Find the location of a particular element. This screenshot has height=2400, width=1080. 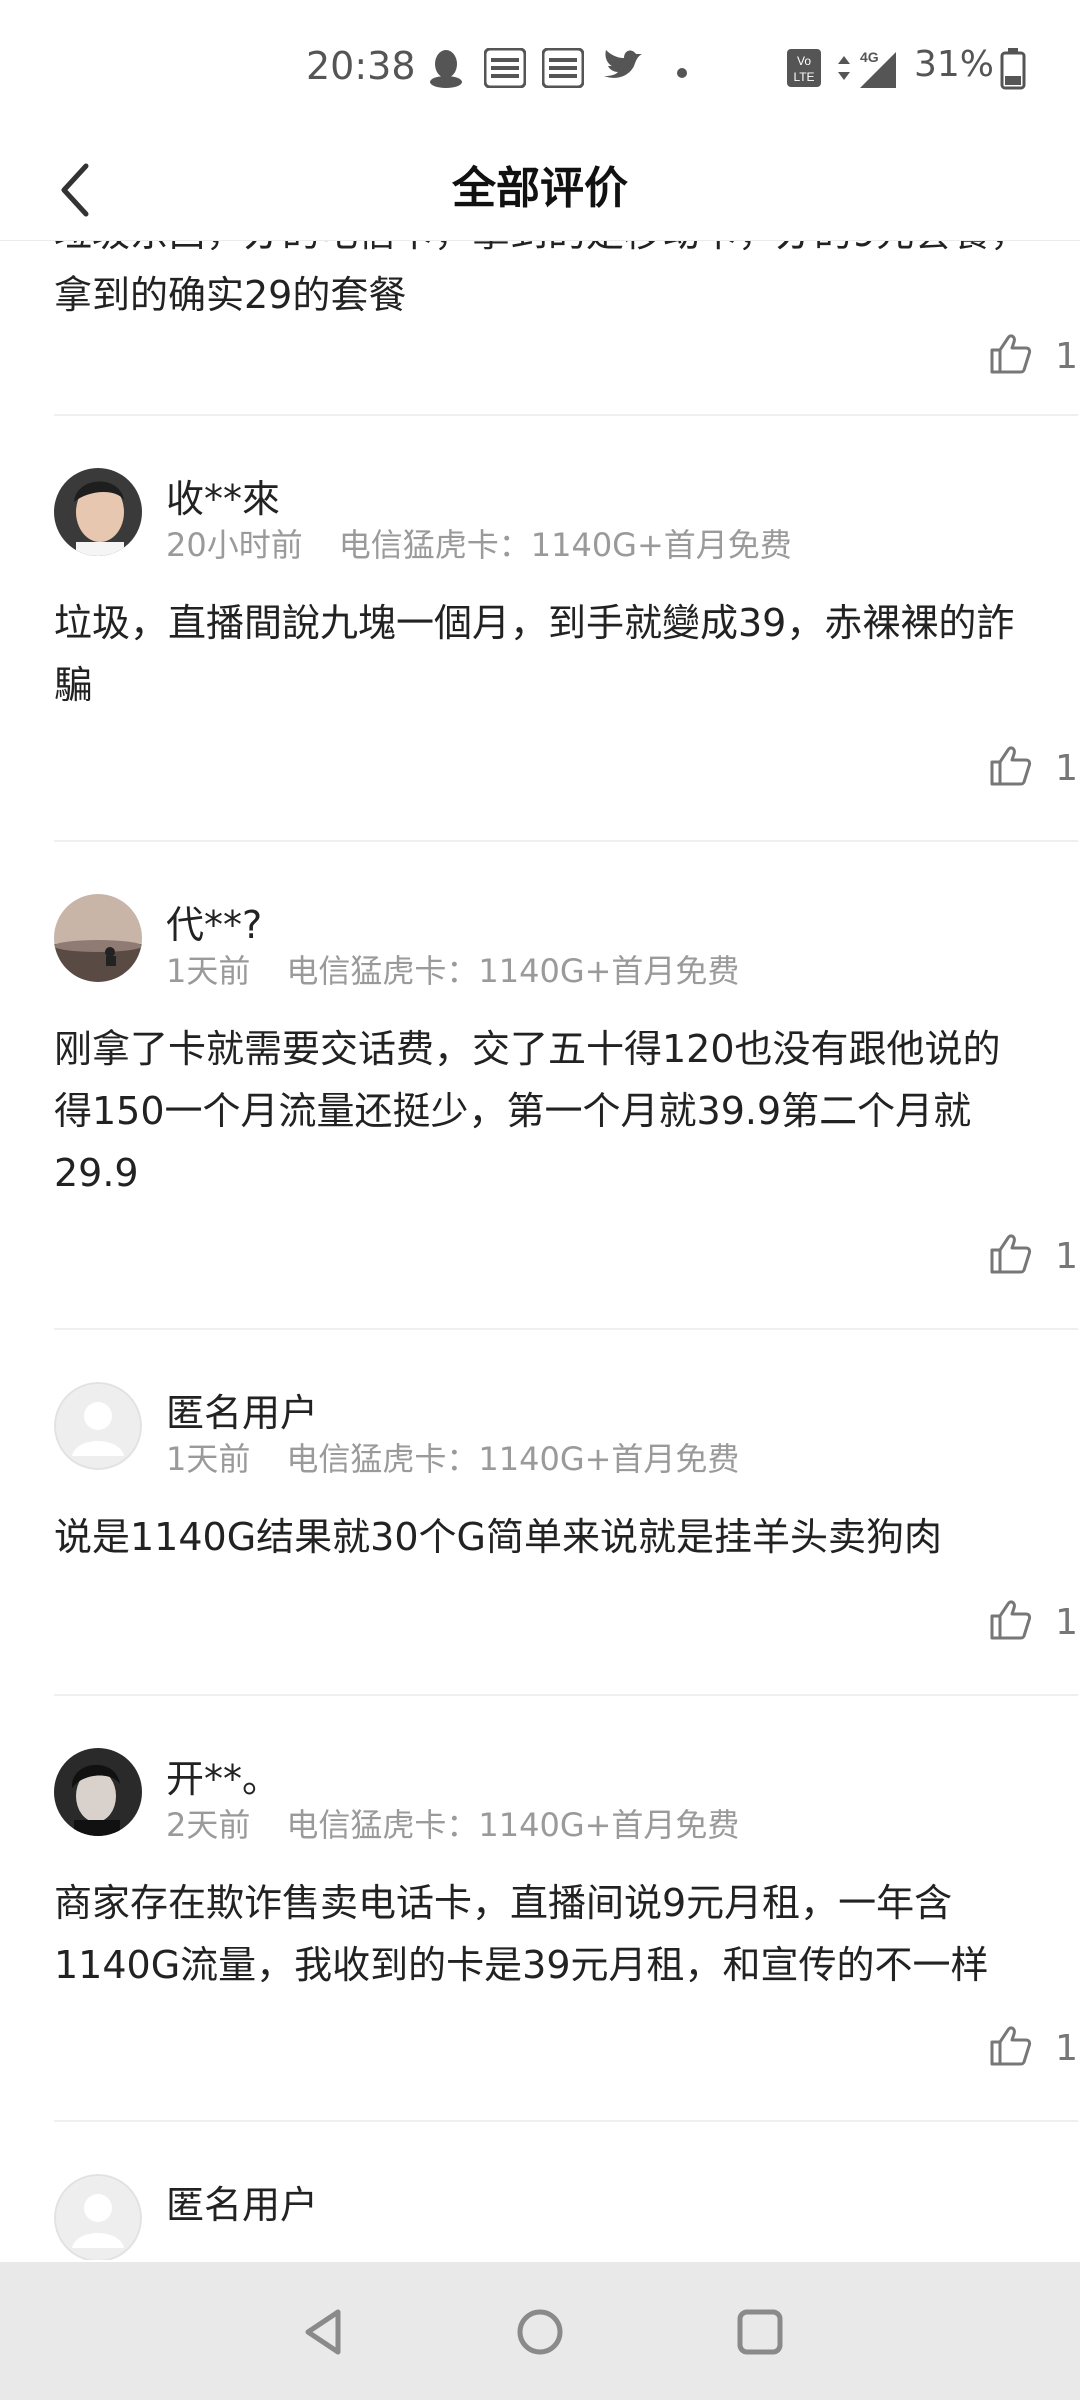

system-nav-bar is located at coordinates (540, 2331).